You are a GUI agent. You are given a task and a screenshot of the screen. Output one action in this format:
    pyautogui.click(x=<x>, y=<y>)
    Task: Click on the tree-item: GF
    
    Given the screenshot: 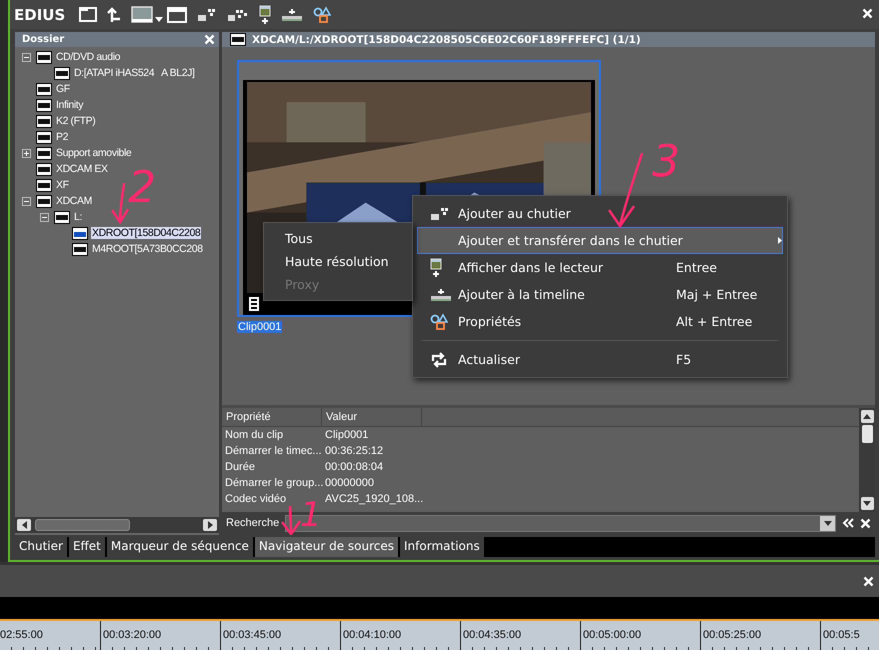 What is the action you would take?
    pyautogui.click(x=63, y=89)
    